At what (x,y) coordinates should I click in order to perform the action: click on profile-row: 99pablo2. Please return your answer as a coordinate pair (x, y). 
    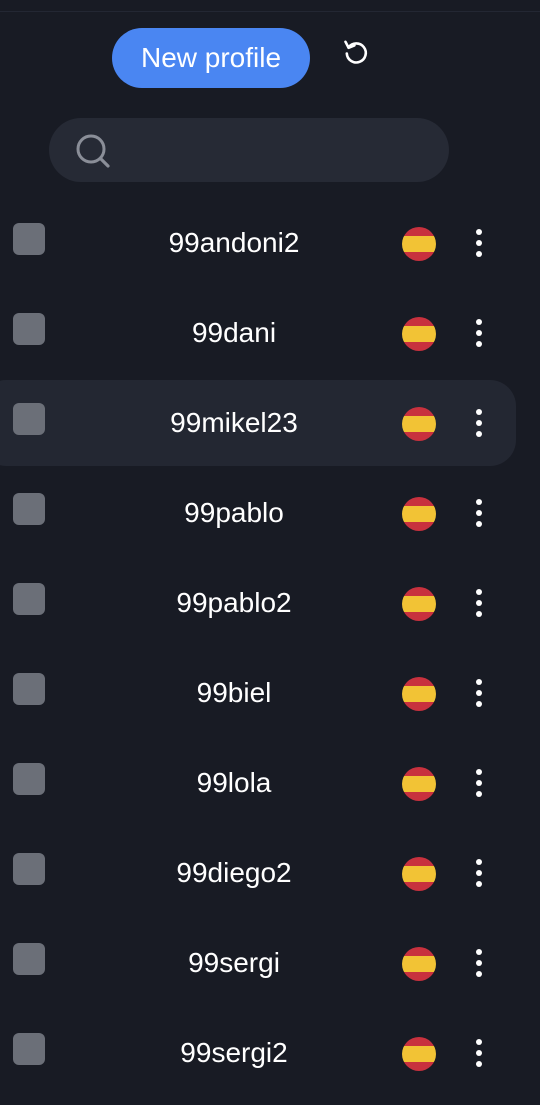
    Looking at the image, I should click on (270, 603).